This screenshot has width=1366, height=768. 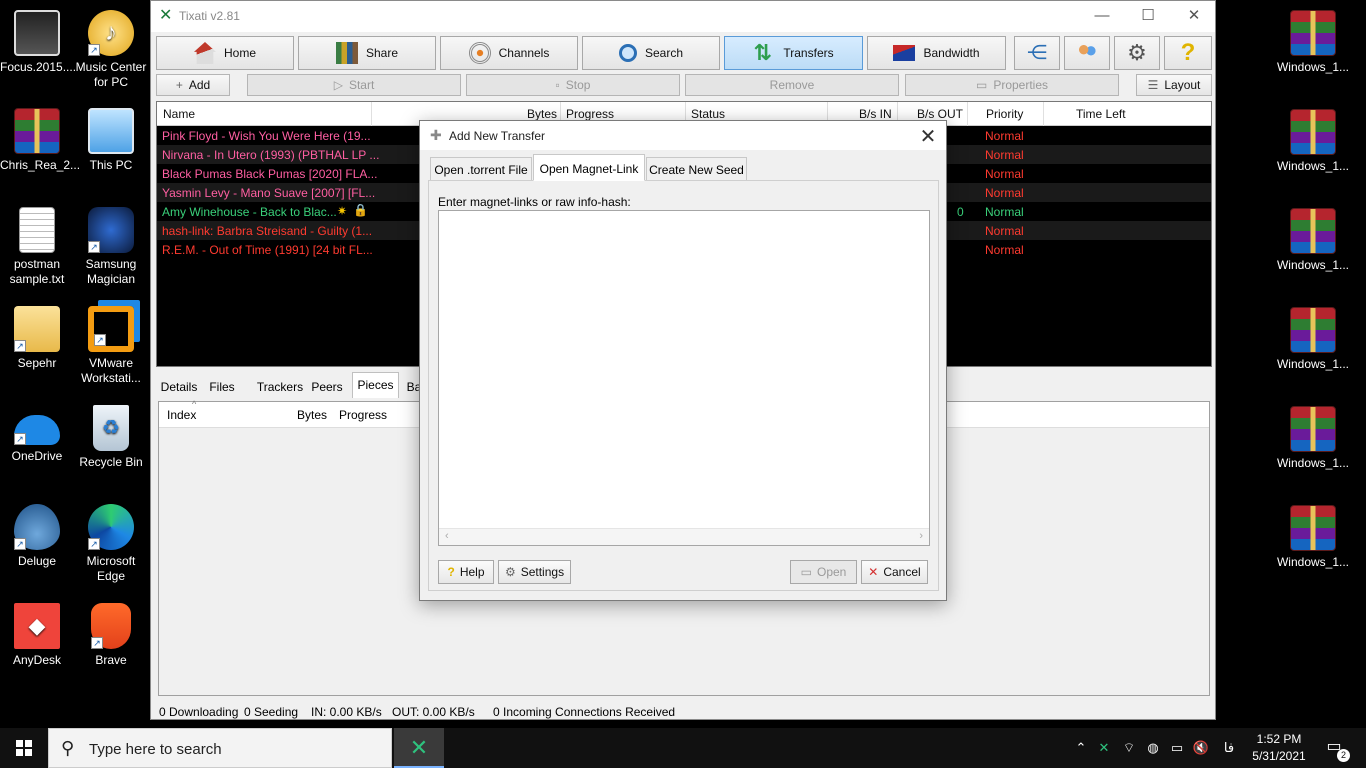 I want to click on nav-search-label: Search, so click(x=664, y=53).